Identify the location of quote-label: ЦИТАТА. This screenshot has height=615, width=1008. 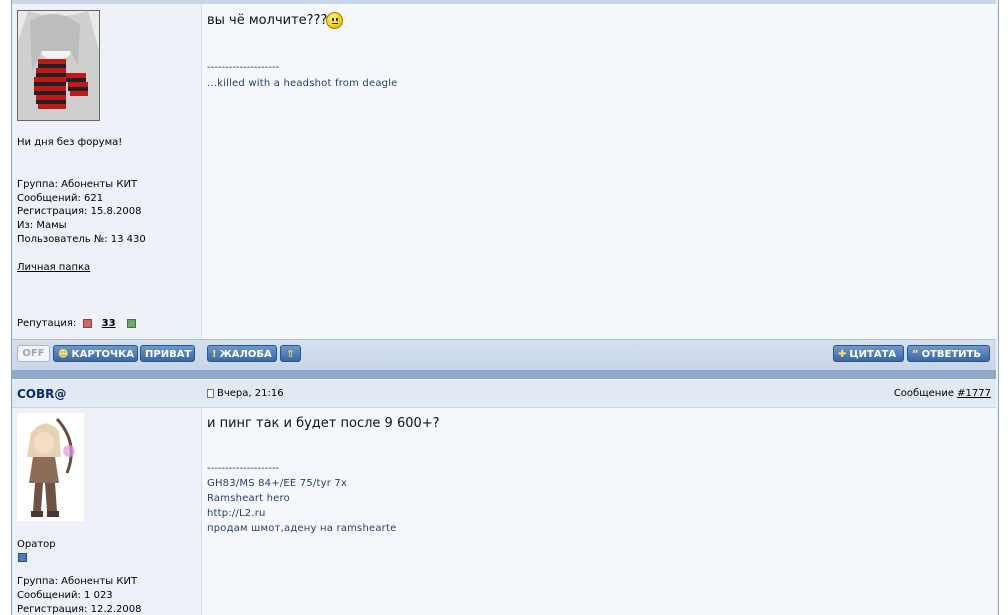
(873, 354).